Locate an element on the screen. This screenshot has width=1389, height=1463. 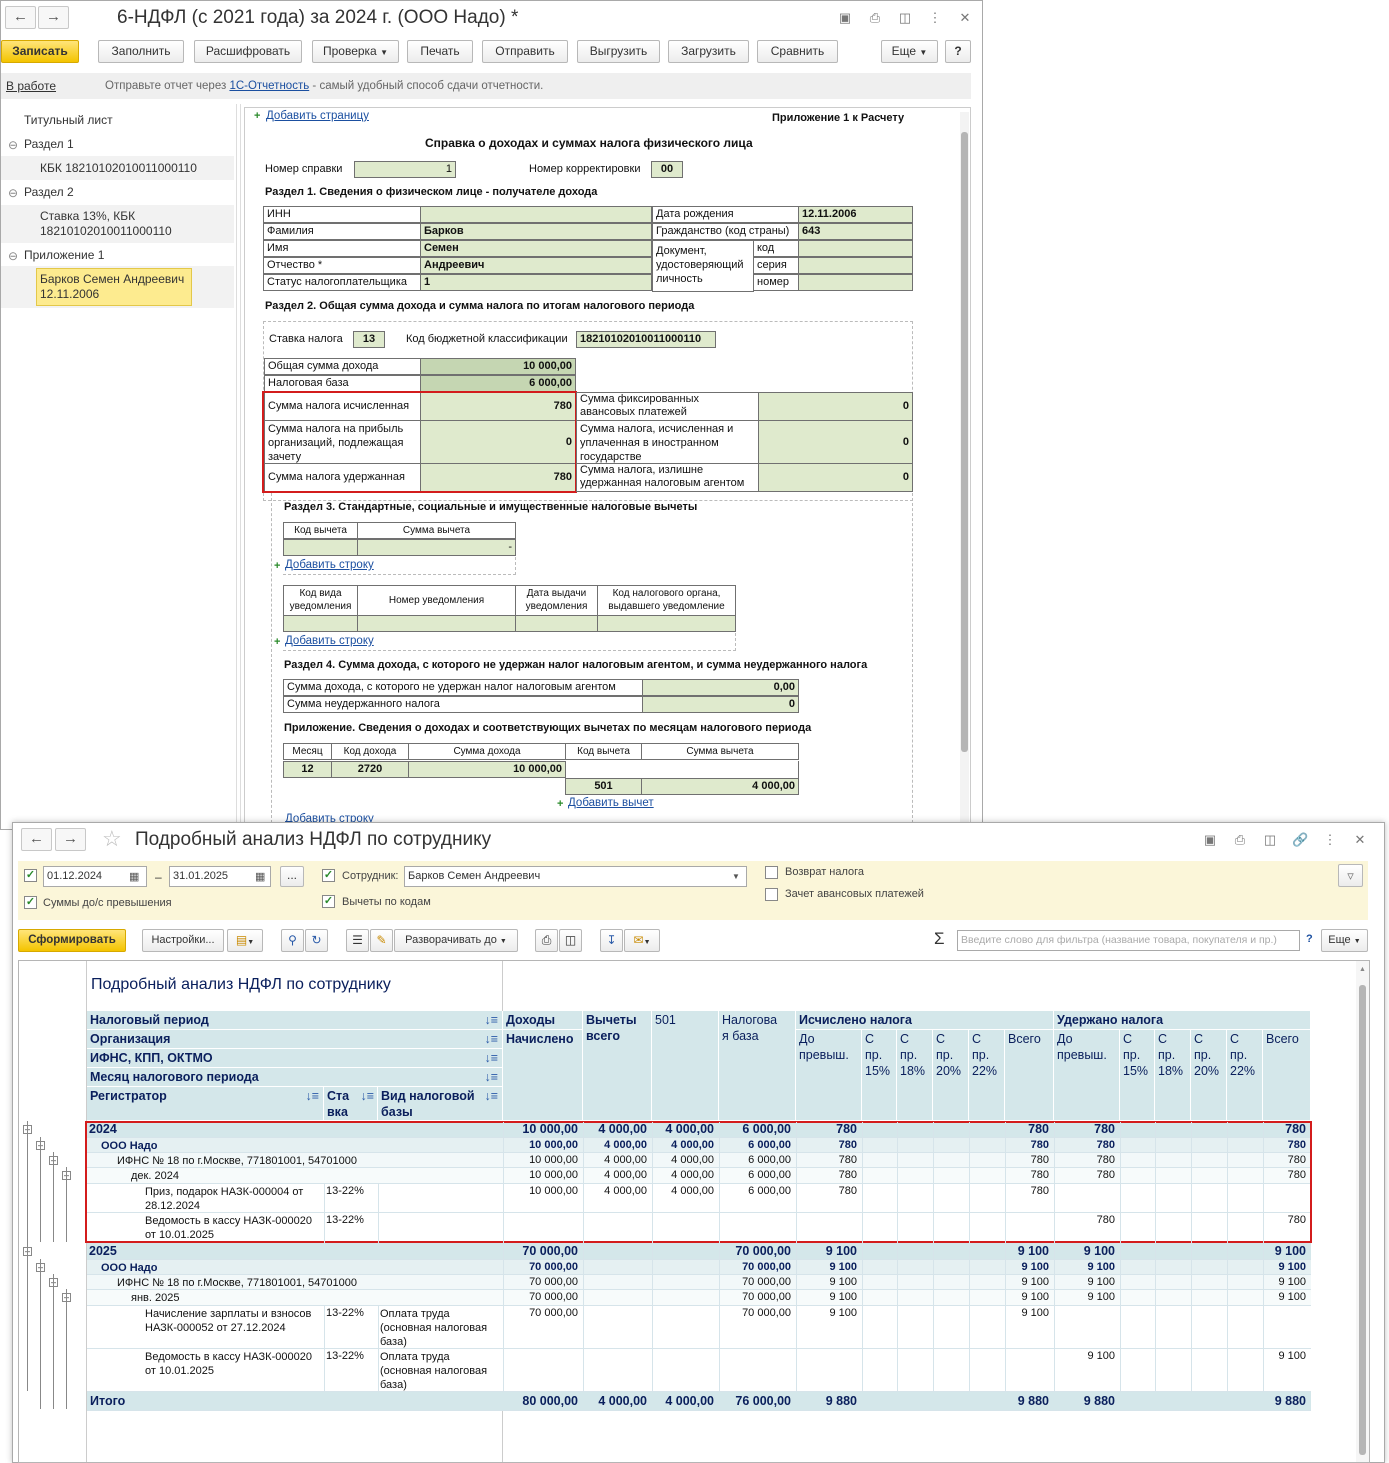
tree-section1: Раздел 1 is located at coordinates (49, 144).